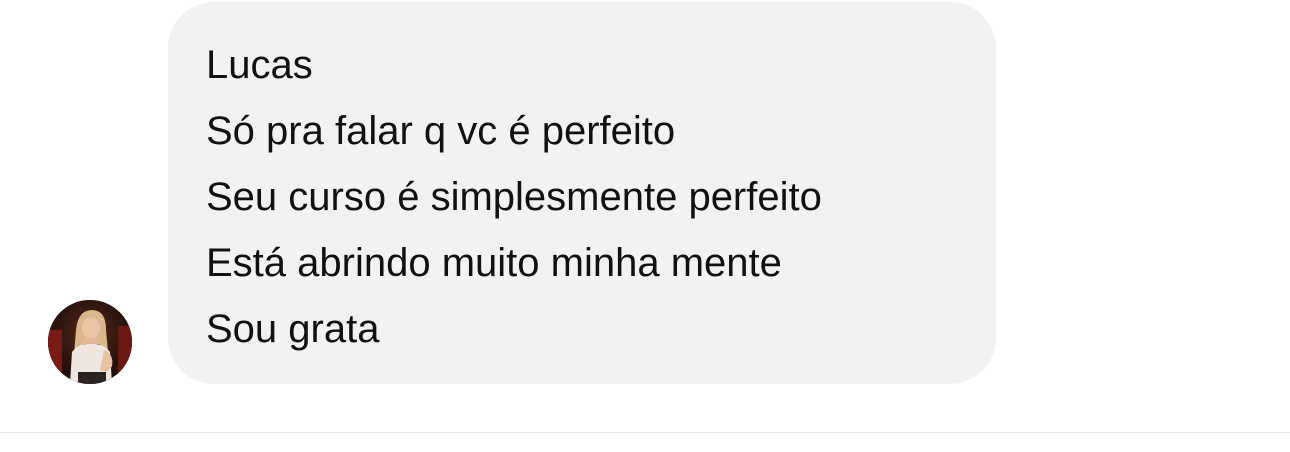  Describe the element at coordinates (259, 65) in the screenshot. I see `message-line-1: Lucas` at that location.